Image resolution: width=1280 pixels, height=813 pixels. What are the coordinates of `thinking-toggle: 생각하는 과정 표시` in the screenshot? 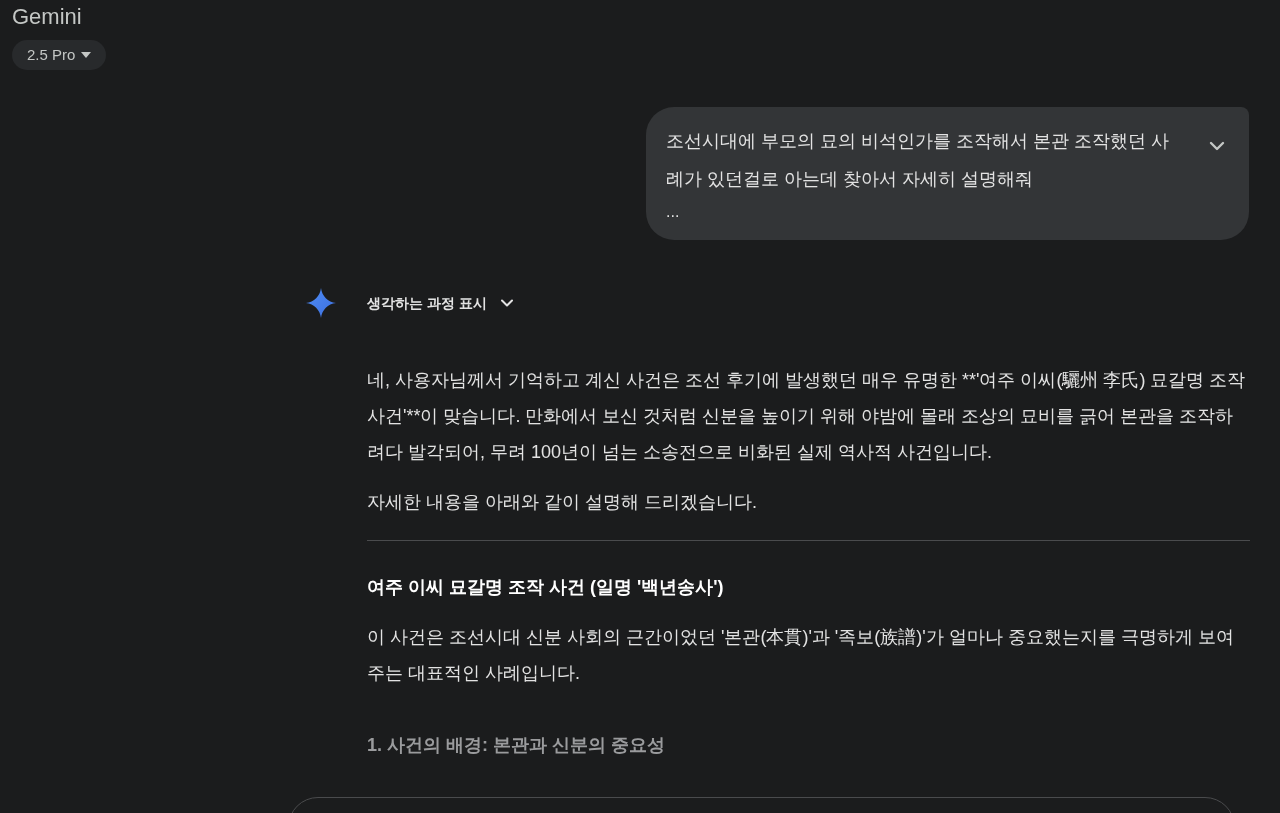 It's located at (442, 303).